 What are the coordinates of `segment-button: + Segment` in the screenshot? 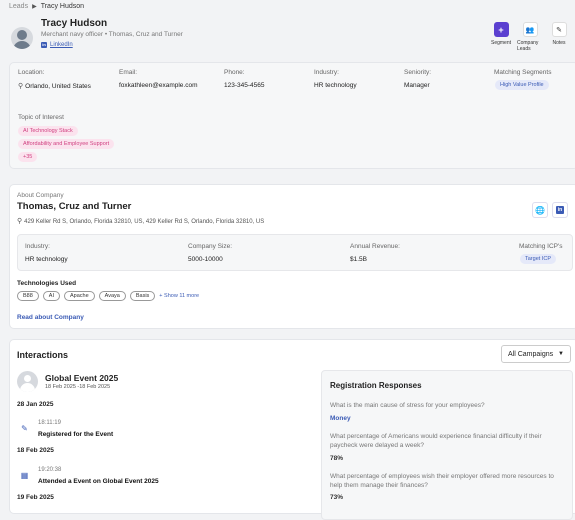 It's located at (501, 37).